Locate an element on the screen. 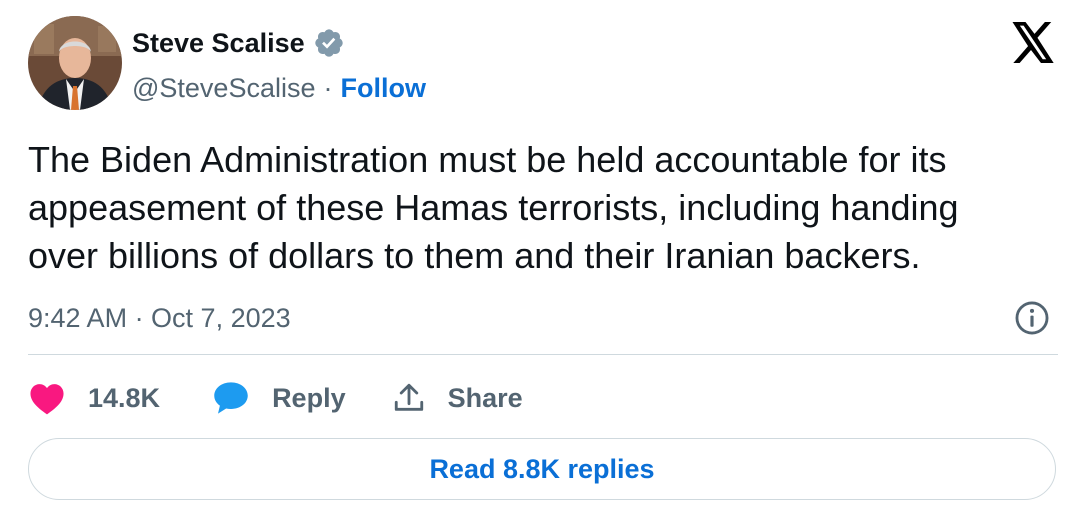 Image resolution: width=1086 pixels, height=520 pixels. heart-icon is located at coordinates (47, 399).